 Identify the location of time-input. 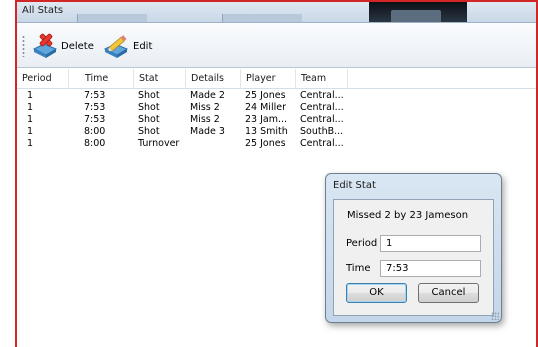
(430, 268).